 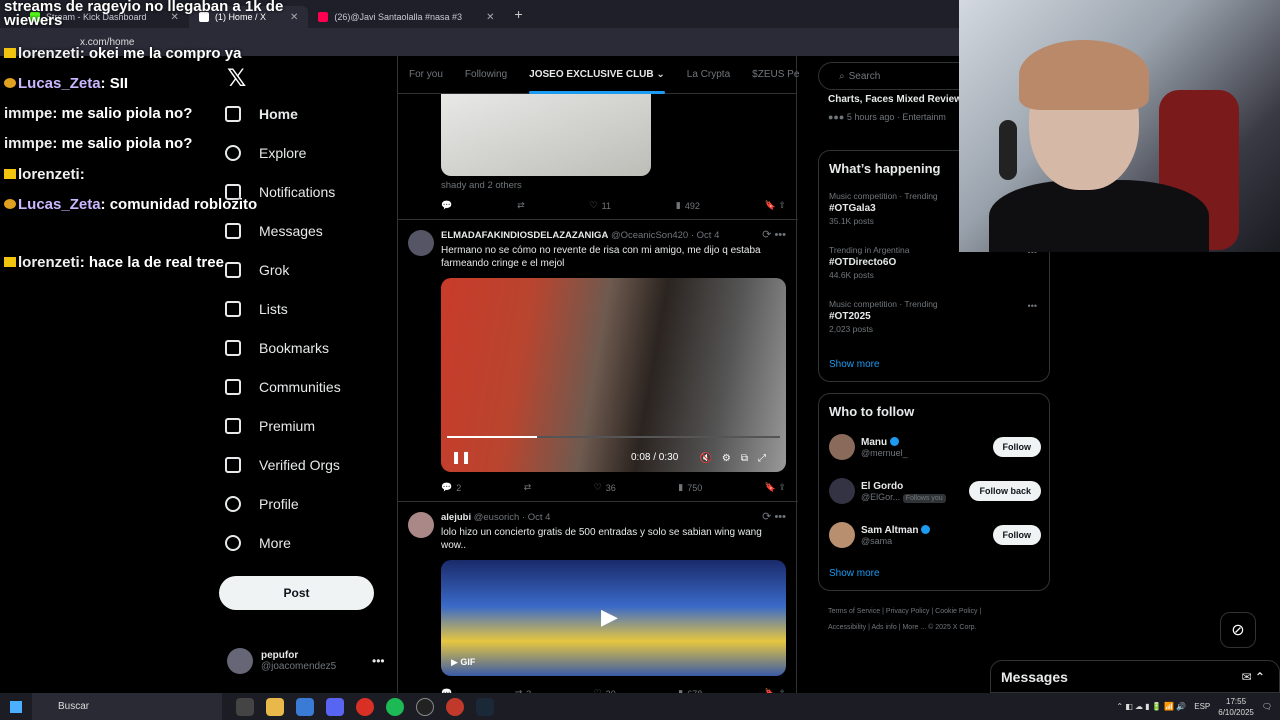 I want to click on nav-label: Premium, so click(x=287, y=426).